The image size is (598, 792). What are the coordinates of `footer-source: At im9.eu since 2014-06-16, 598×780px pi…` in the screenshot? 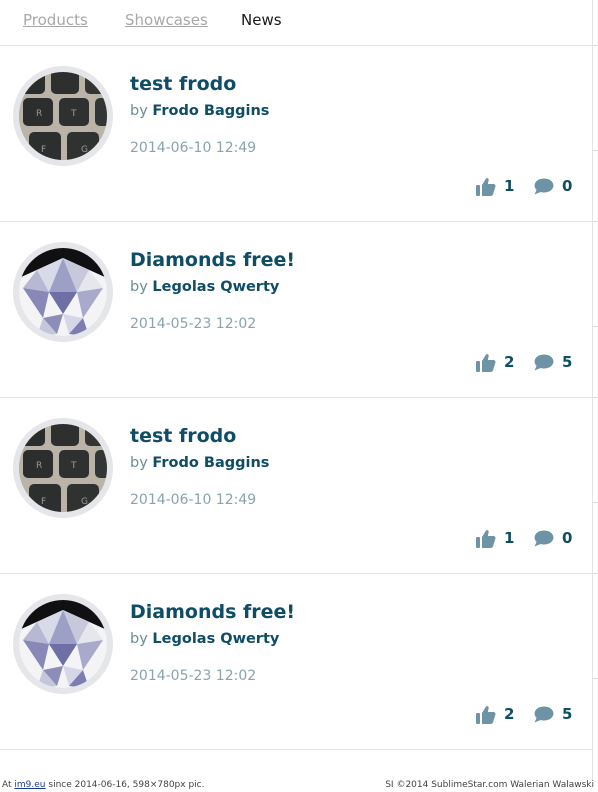 It's located at (103, 785).